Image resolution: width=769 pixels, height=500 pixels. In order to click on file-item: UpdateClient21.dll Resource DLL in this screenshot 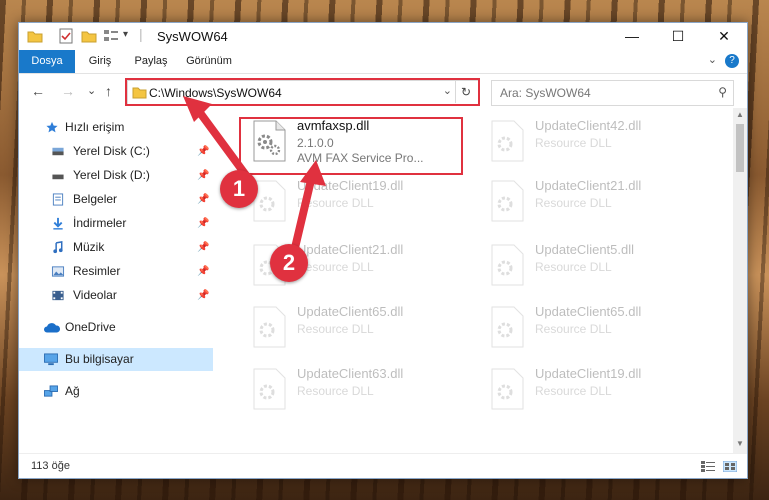, I will do `click(594, 203)`.